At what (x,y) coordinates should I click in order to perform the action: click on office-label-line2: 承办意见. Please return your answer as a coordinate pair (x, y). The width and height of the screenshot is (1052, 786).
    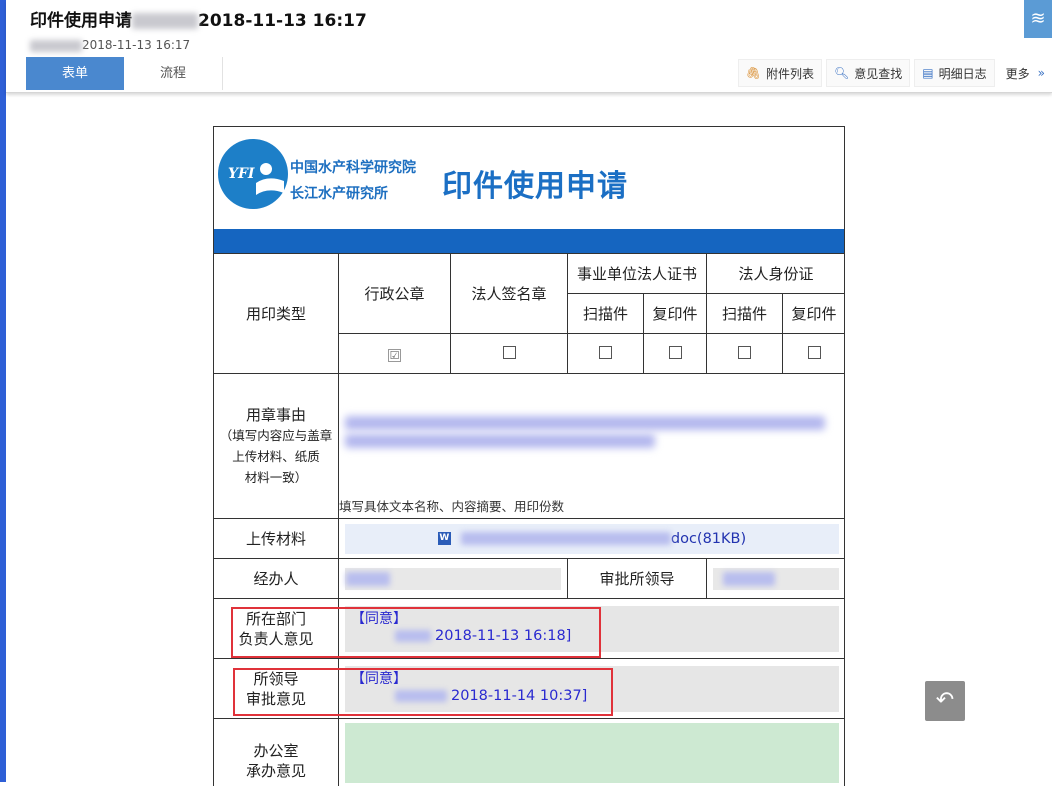
    Looking at the image, I should click on (276, 771).